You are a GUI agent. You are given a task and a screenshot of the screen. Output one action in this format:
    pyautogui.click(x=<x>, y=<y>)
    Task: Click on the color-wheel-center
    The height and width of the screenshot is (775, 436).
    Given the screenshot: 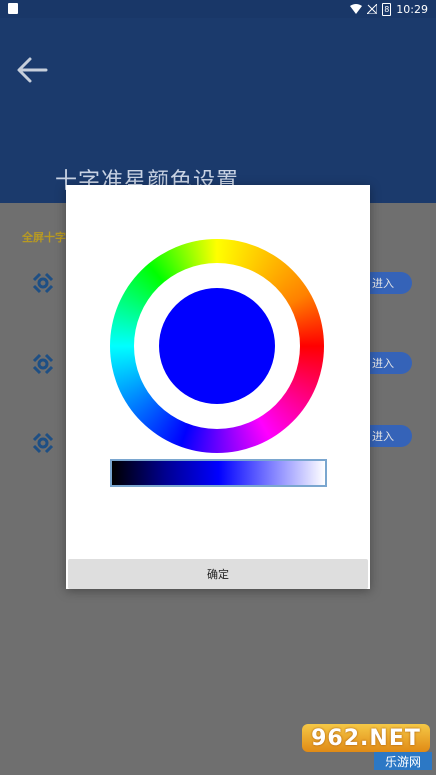 What is the action you would take?
    pyautogui.click(x=217, y=346)
    